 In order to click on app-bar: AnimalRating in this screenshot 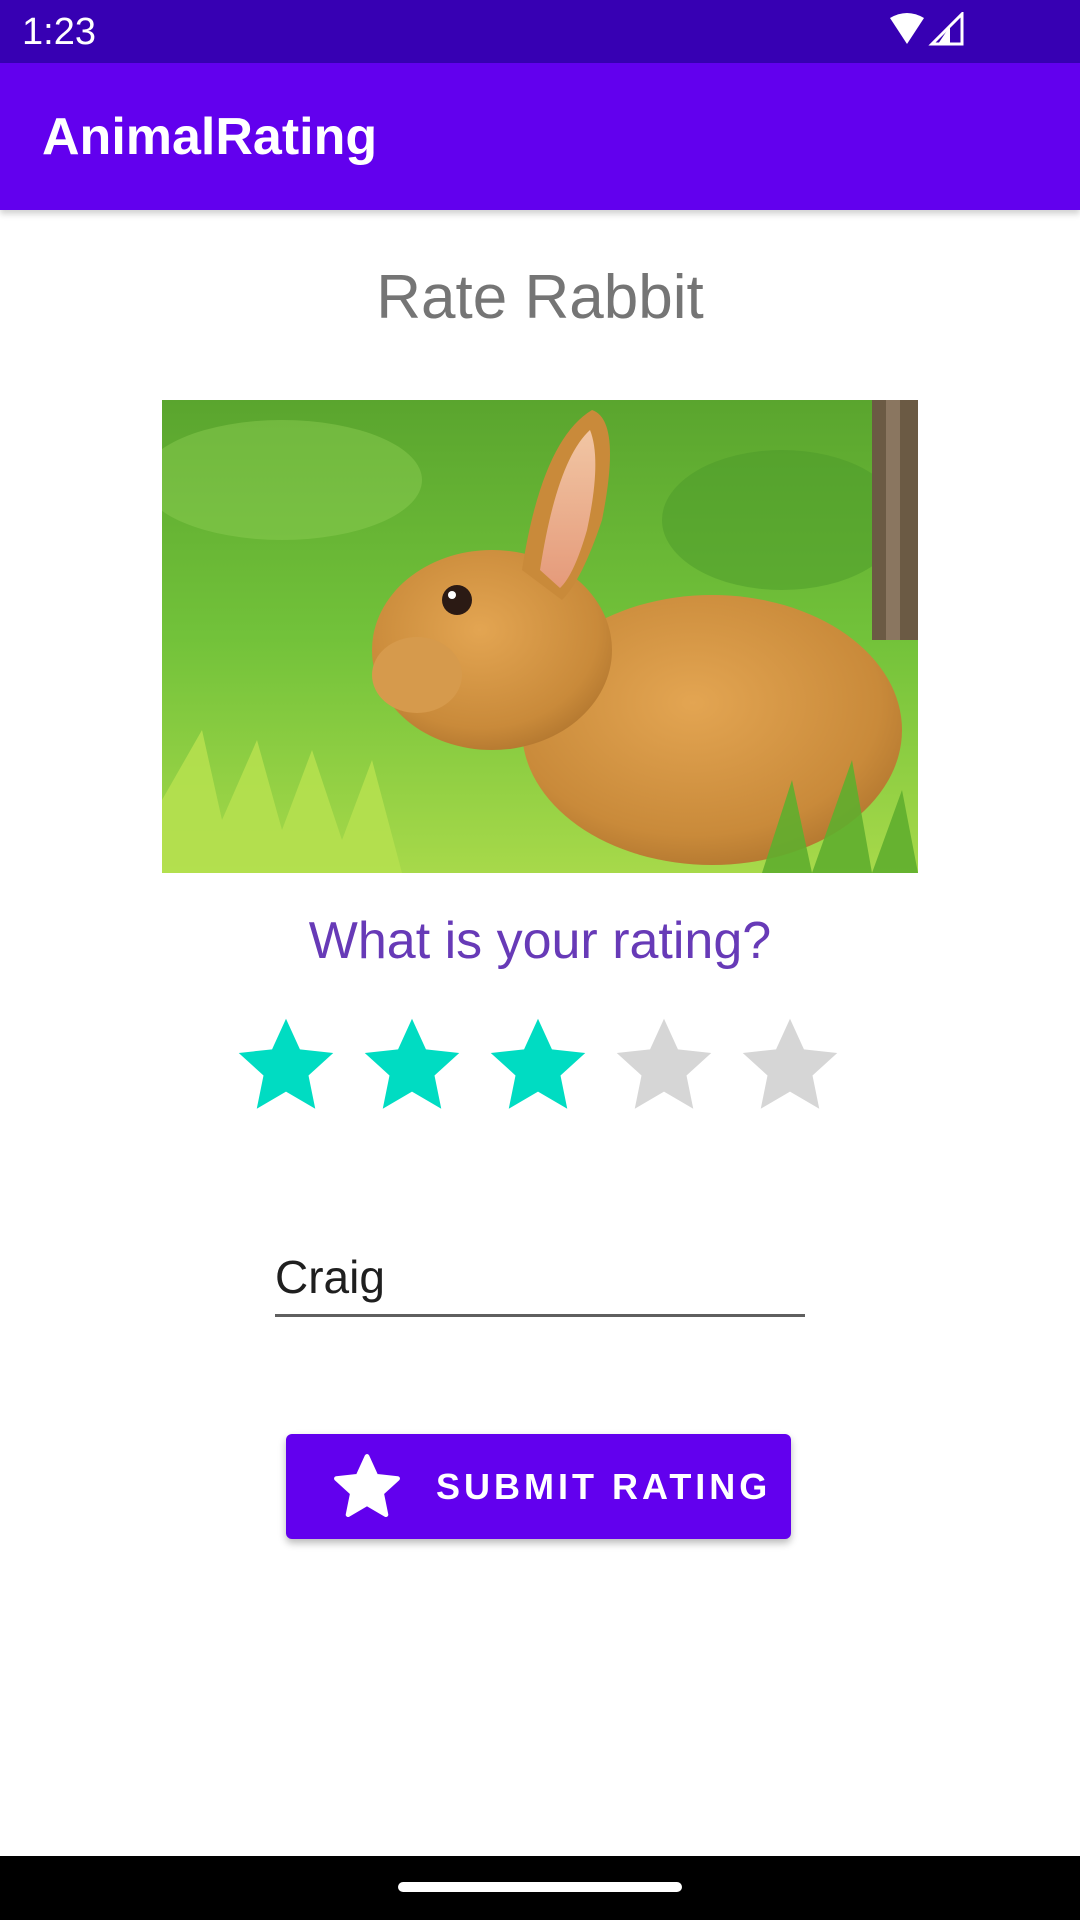, I will do `click(540, 136)`.